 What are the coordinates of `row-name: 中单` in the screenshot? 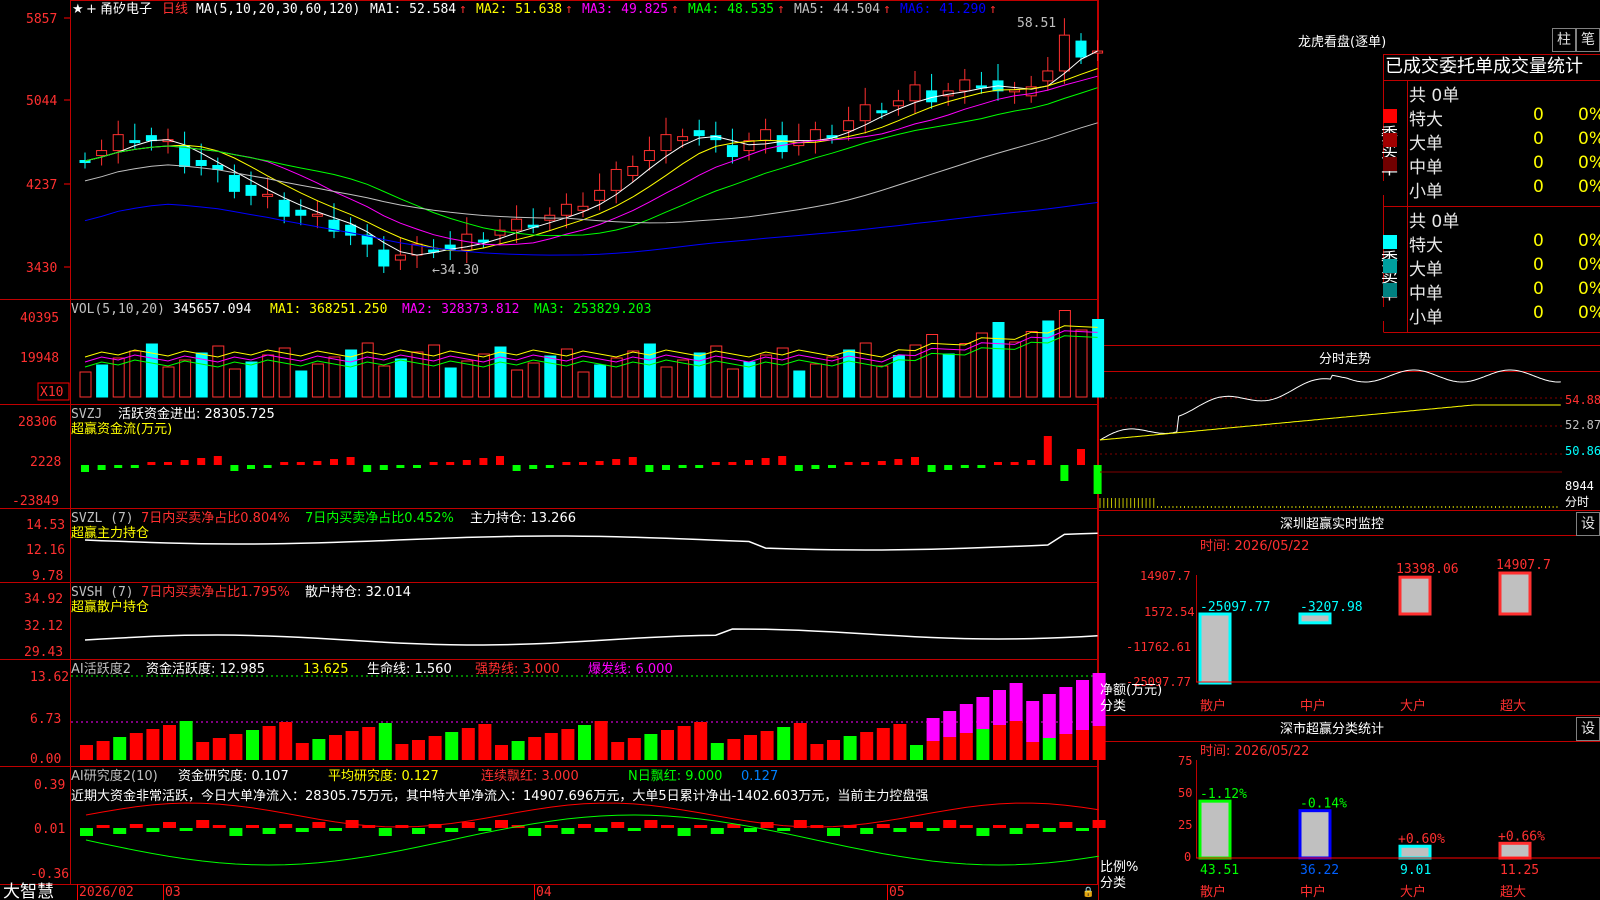 It's located at (1426, 168).